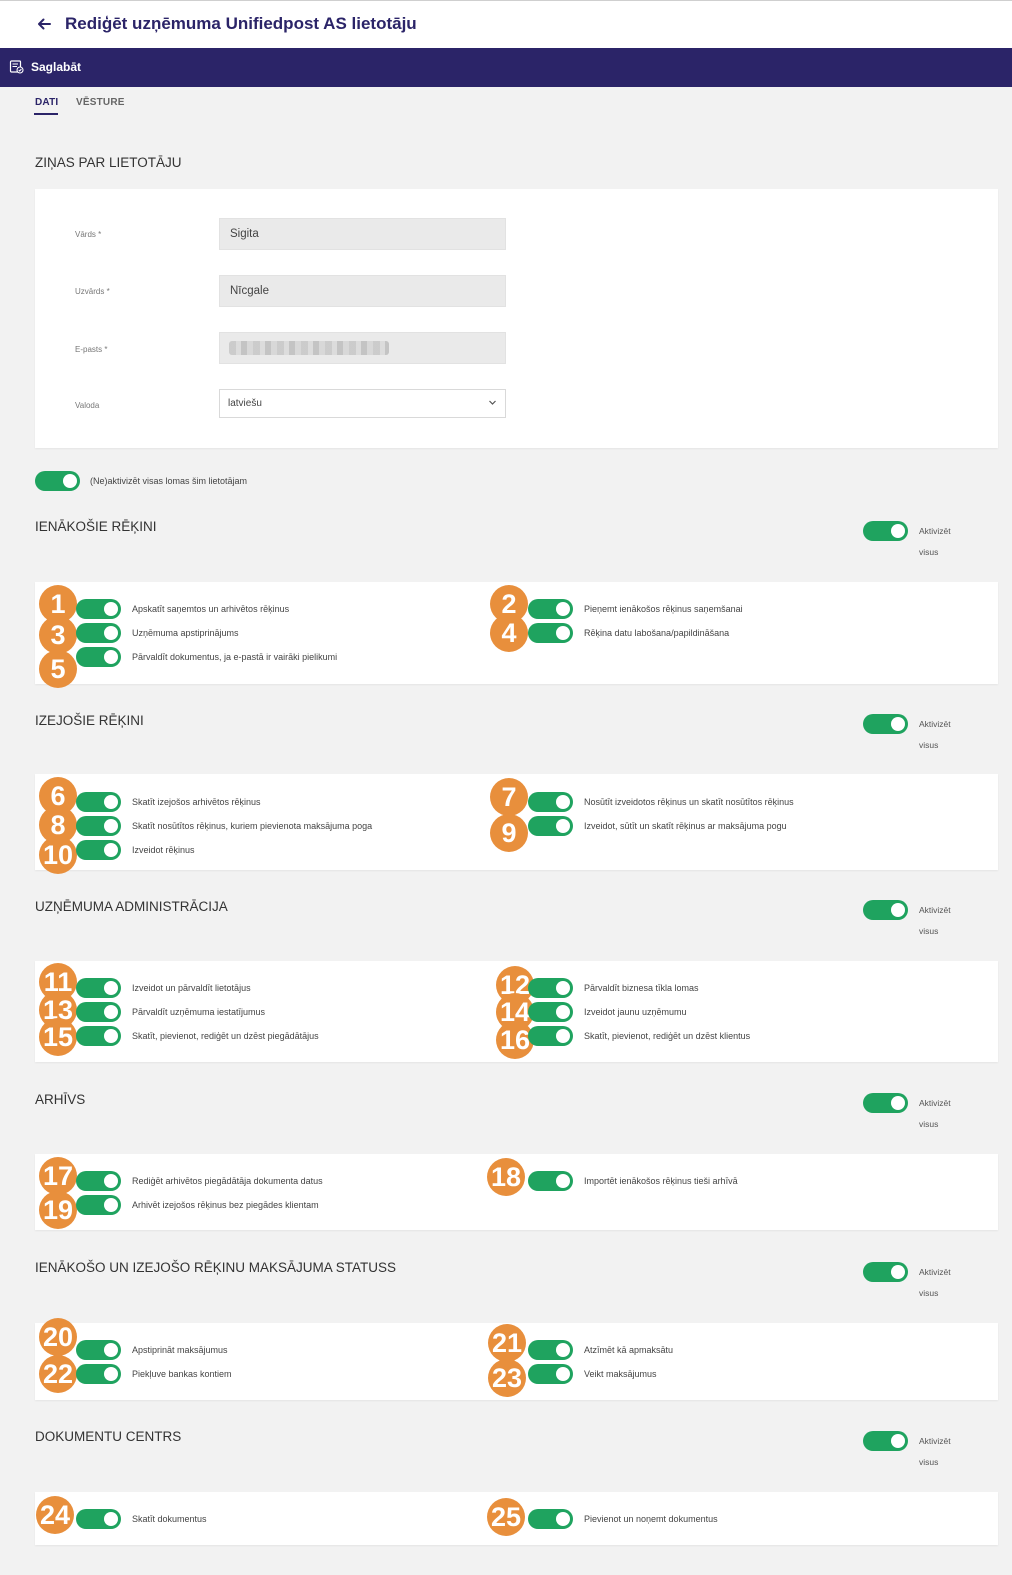 This screenshot has width=1012, height=1575. I want to click on section-title-outgoing: IZEJOŠIE RĒĶINI, so click(89, 720).